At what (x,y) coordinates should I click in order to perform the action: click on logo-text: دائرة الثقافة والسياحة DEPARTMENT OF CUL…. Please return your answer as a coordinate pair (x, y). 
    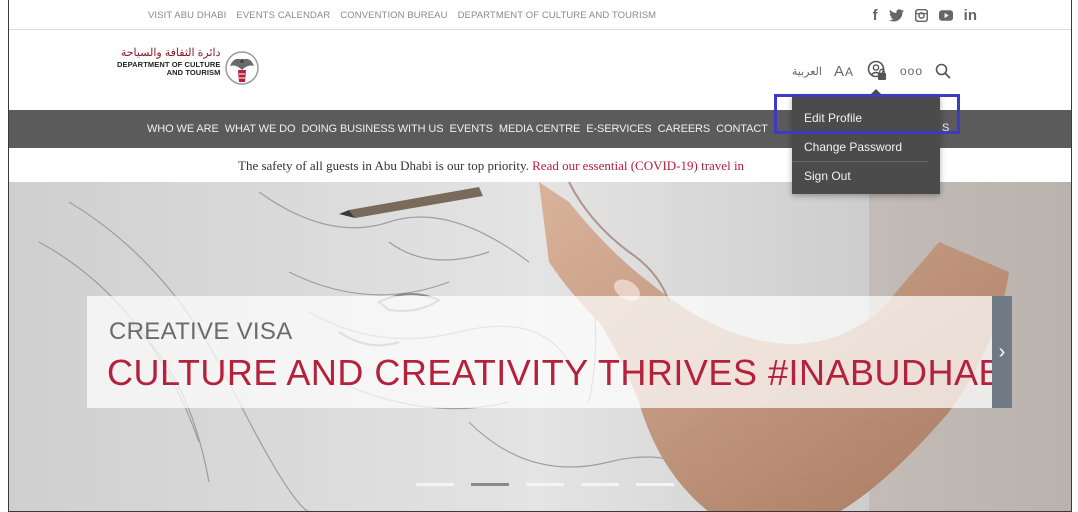
    Looking at the image, I should click on (168, 62).